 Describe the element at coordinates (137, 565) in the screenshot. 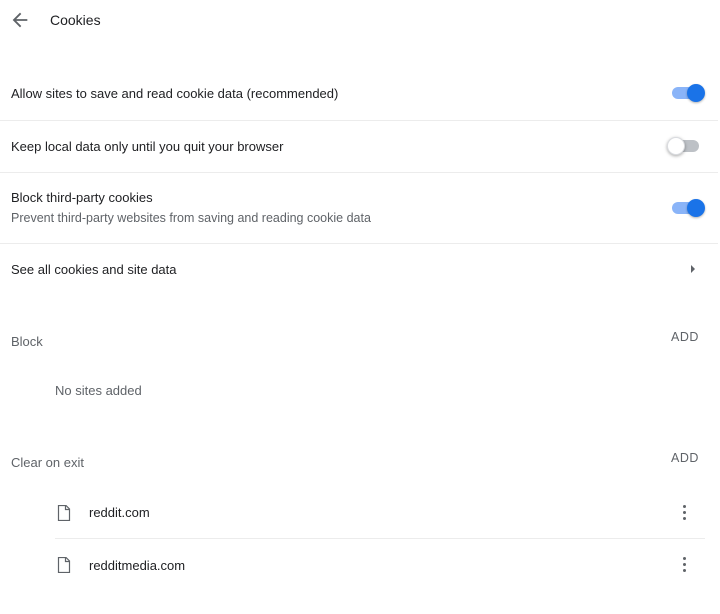

I see `site-name: redditmedia.com` at that location.